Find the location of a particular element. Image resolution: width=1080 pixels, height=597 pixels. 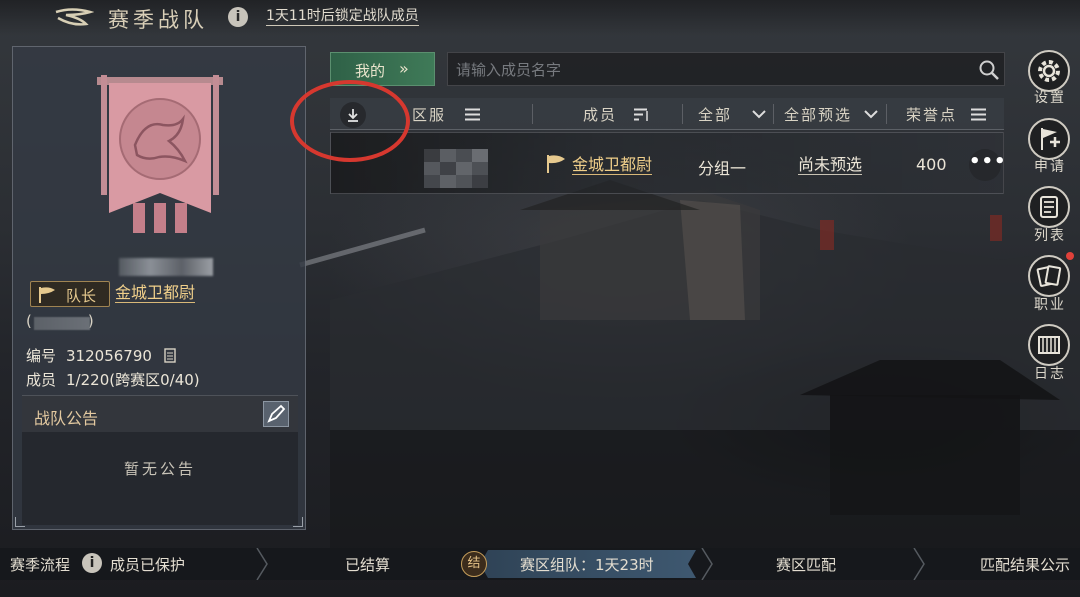

filter-all-preselect: 全部预选 is located at coordinates (818, 114).